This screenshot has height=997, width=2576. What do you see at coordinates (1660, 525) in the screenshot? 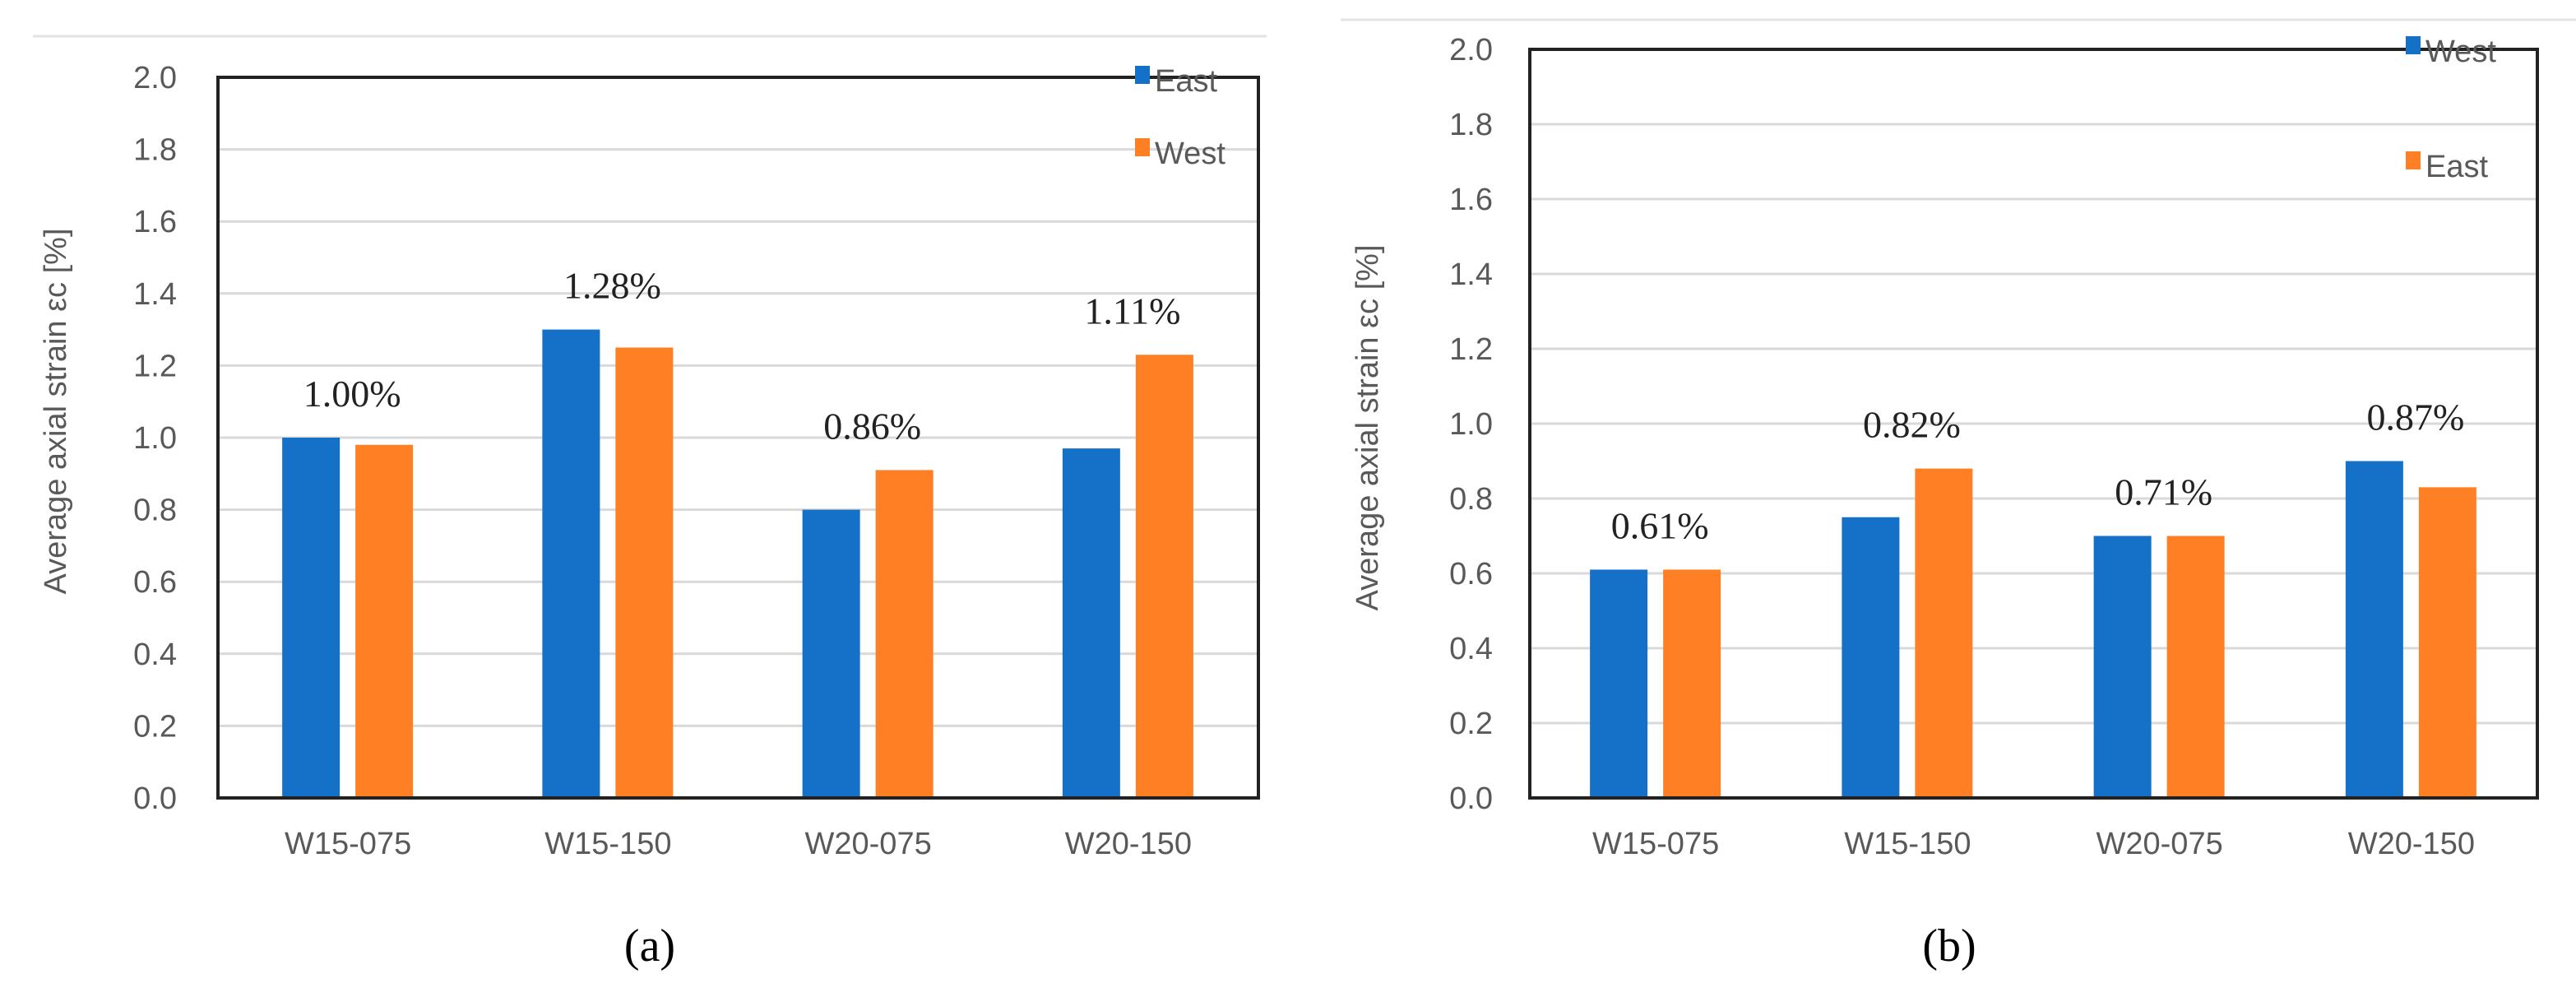
I see `data-label: 0.61%` at bounding box center [1660, 525].